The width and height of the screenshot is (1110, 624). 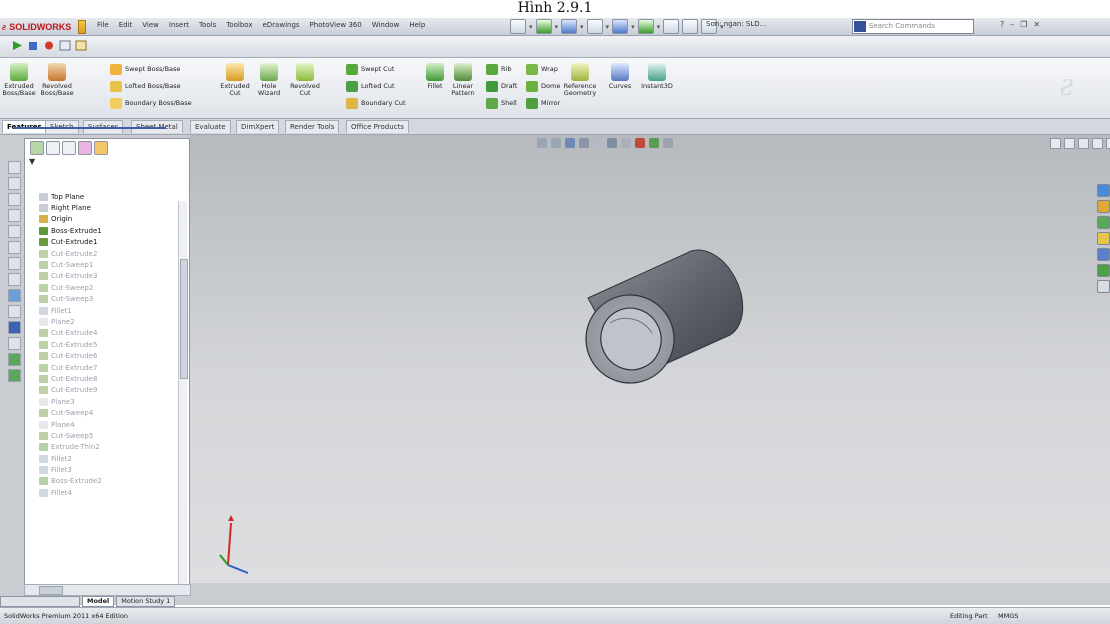 I want to click on restore-icon: ❐, so click(x=1023, y=24).